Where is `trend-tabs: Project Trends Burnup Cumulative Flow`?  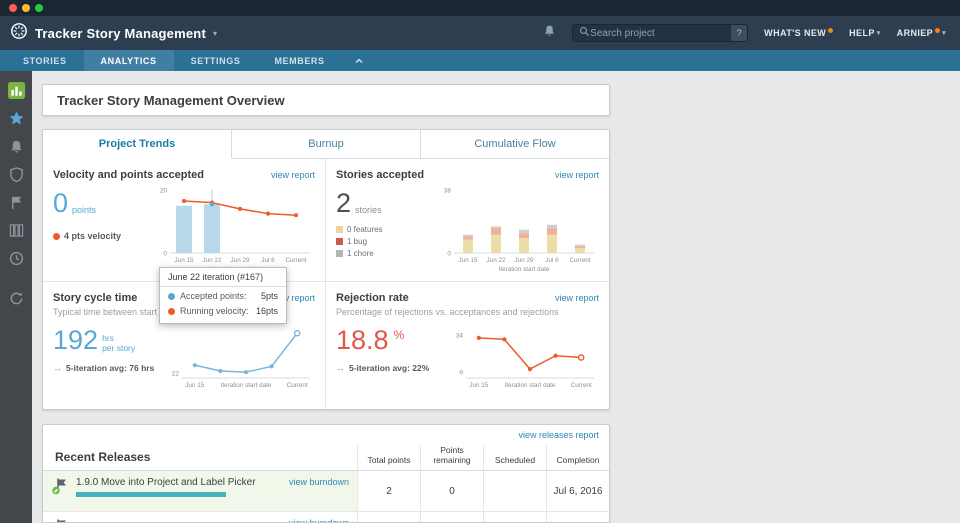
trend-tabs: Project Trends Burnup Cumulative Flow is located at coordinates (326, 144).